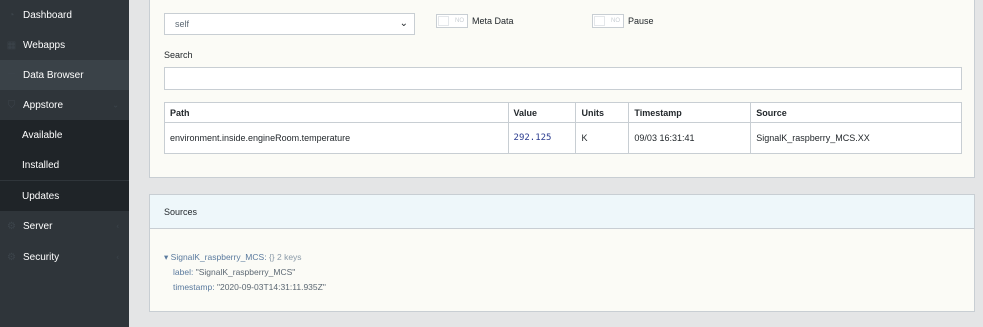  Describe the element at coordinates (271, 287) in the screenshot. I see `tree-field-value: "2020-09-03T14:31:11.935Z"` at that location.